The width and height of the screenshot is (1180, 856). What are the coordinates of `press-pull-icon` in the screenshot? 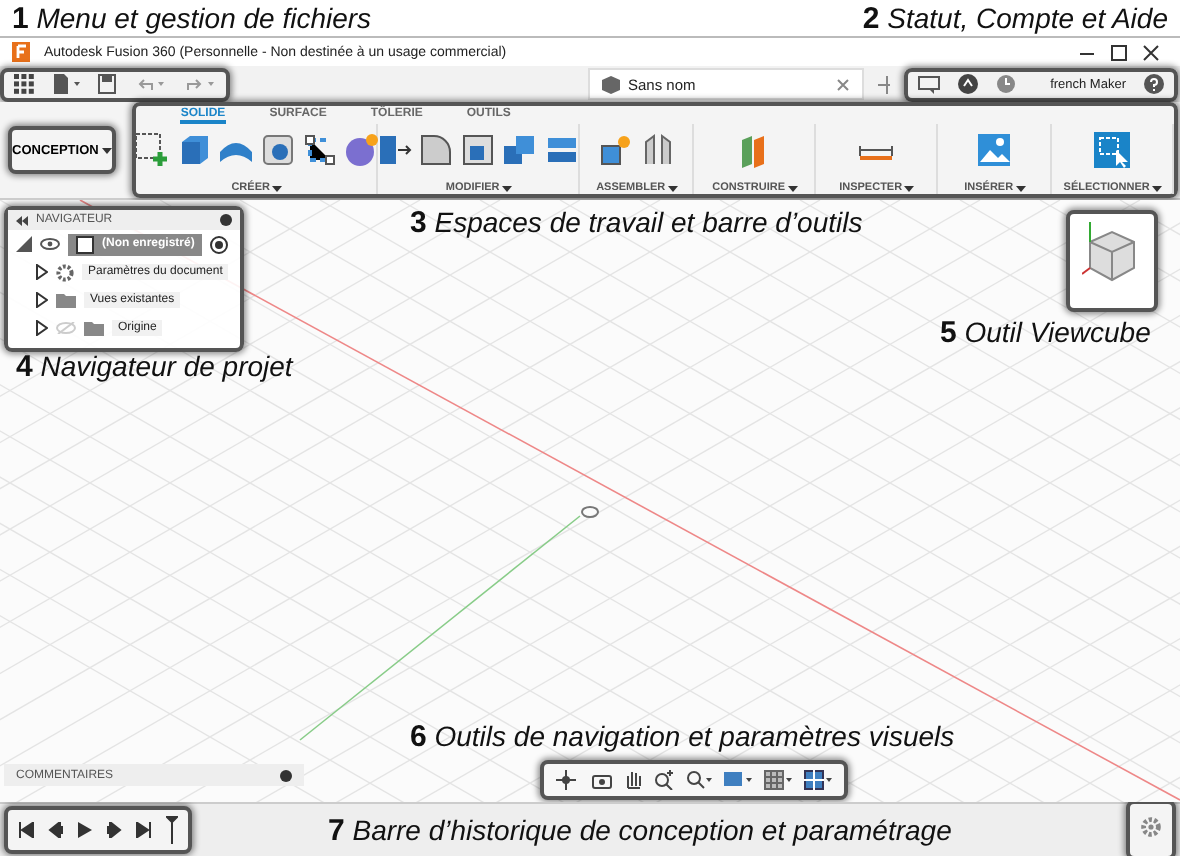 It's located at (394, 150).